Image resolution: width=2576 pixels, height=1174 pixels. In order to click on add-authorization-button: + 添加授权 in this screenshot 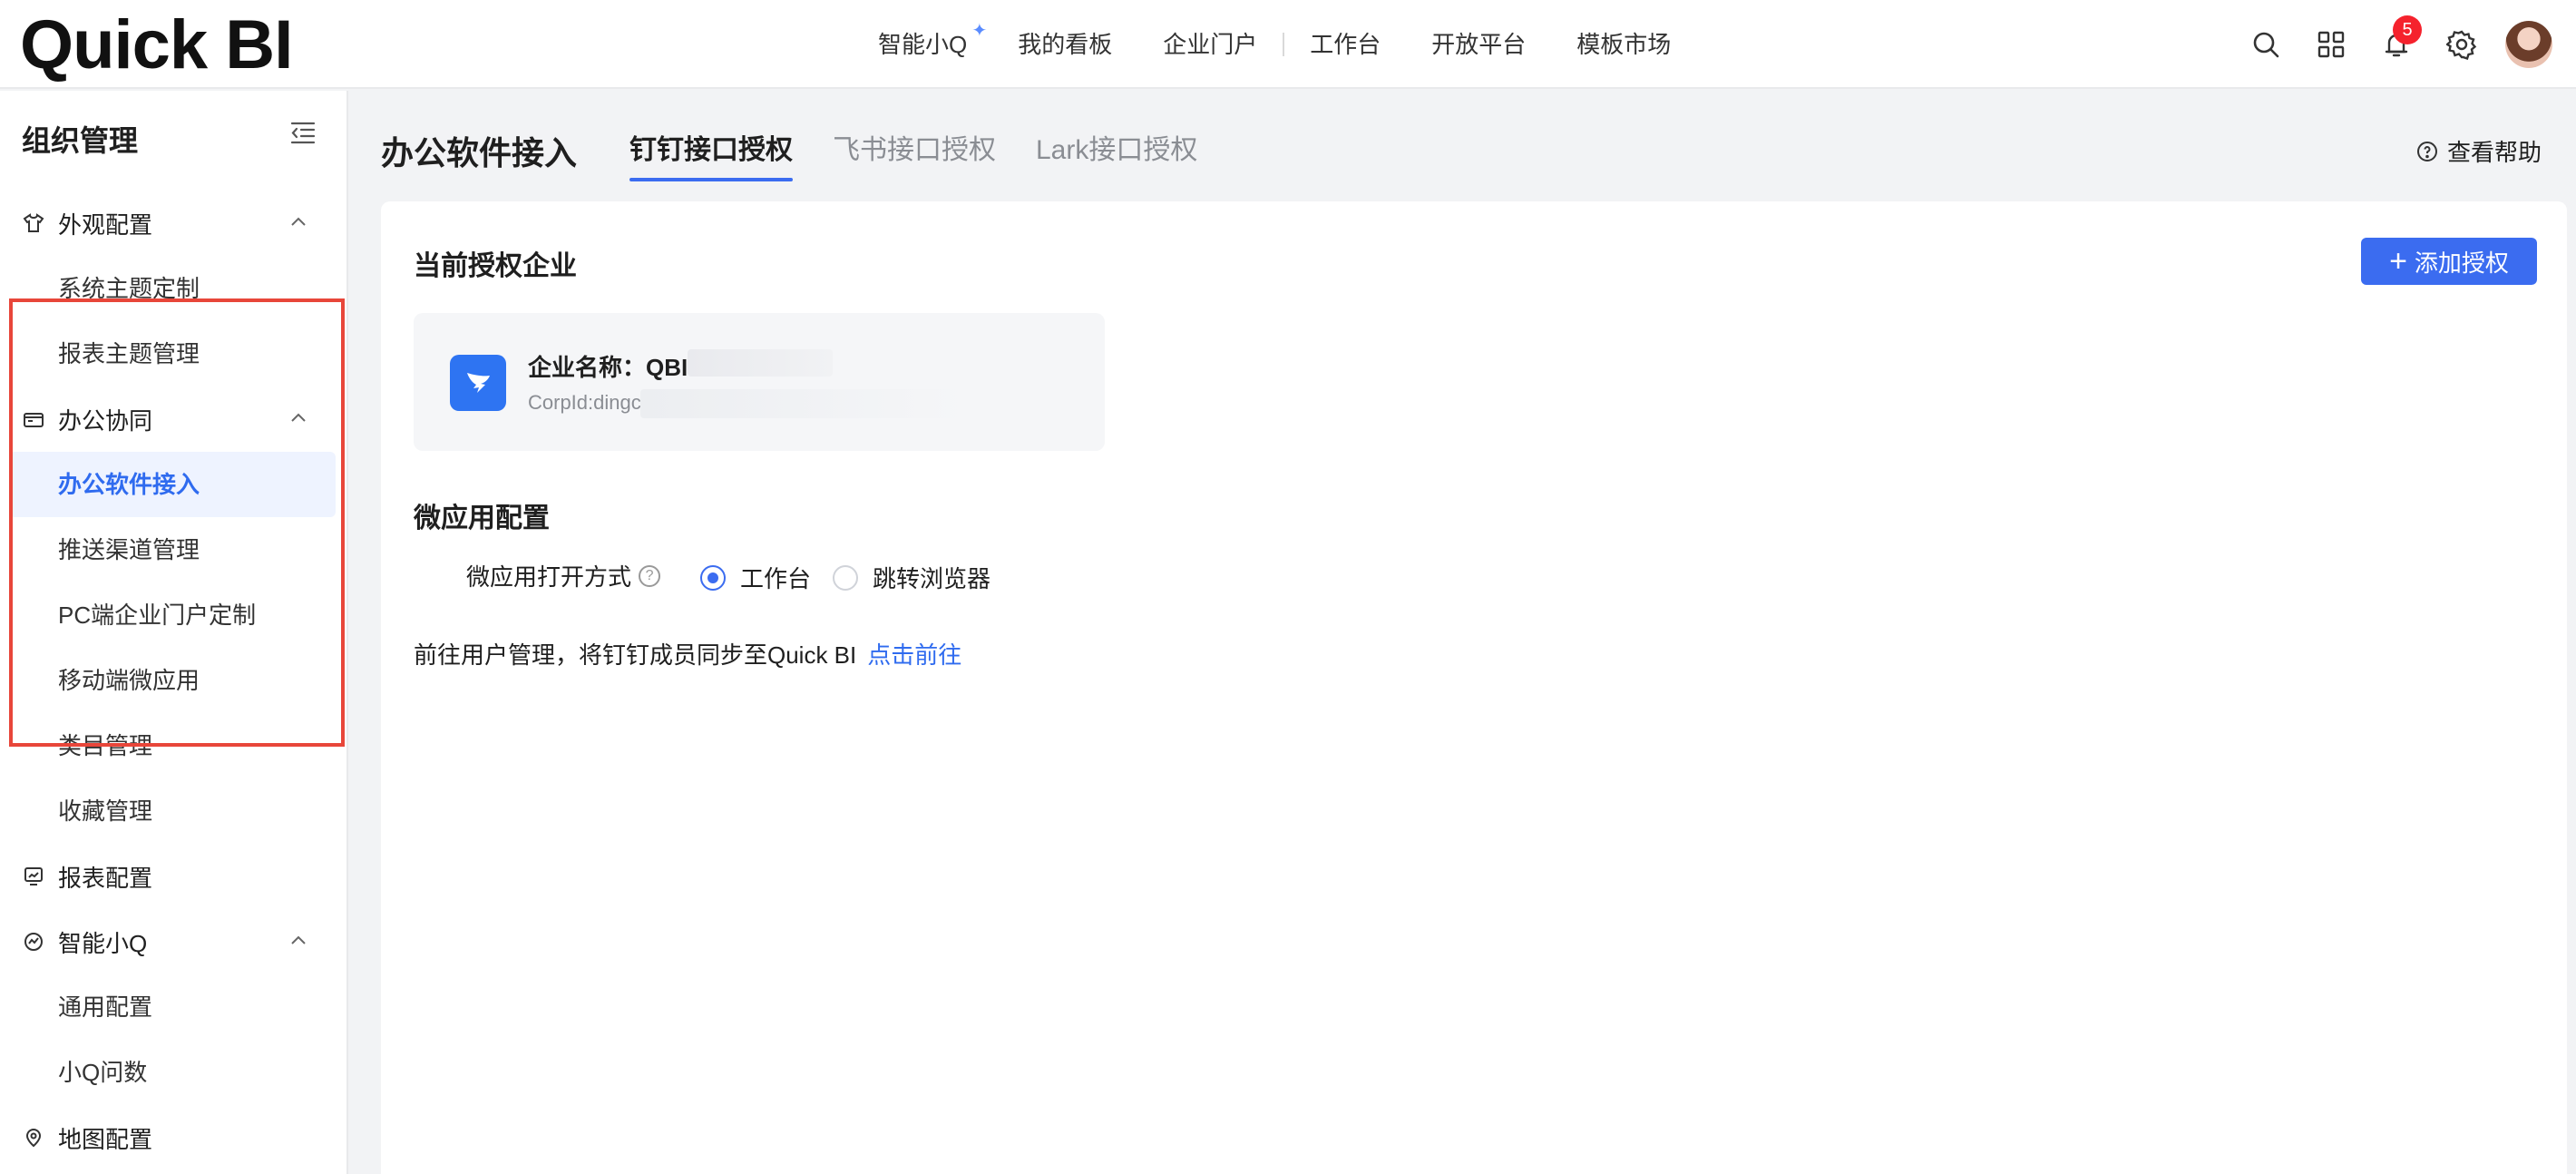, I will do `click(2449, 261)`.